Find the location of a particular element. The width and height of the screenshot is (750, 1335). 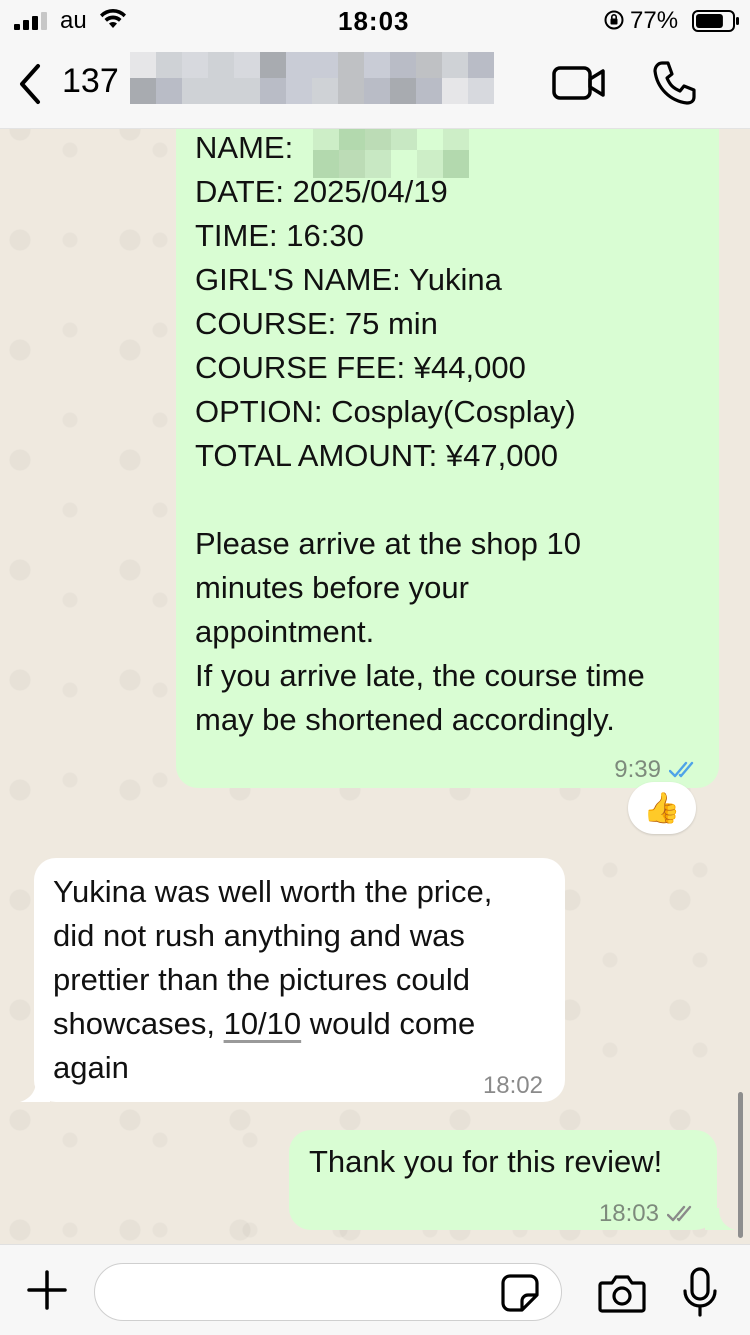

message-line: TIME: 16:30 is located at coordinates (279, 235).